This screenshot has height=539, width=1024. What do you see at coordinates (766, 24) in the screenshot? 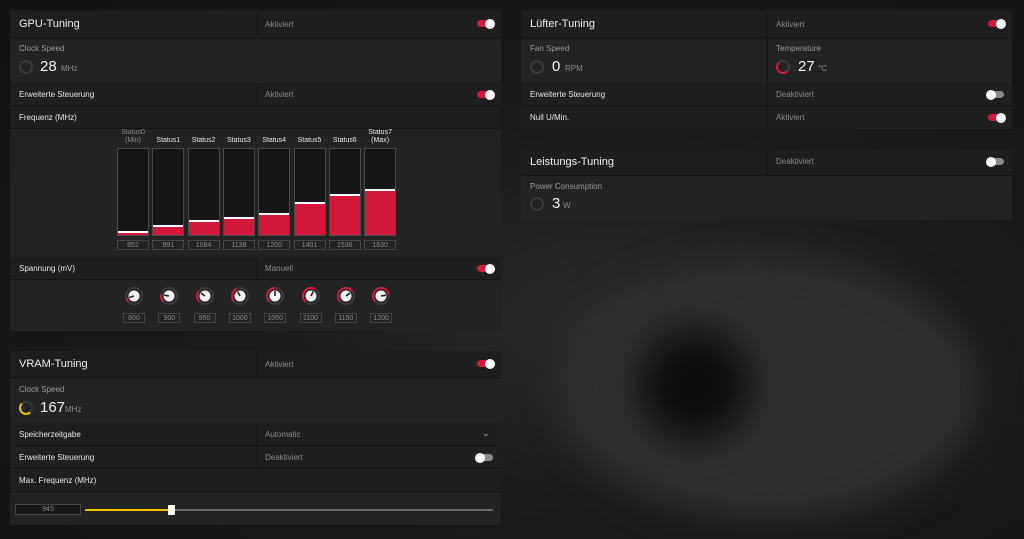
I see `fan-header-row: Lüfter-Tuning Aktiviert` at bounding box center [766, 24].